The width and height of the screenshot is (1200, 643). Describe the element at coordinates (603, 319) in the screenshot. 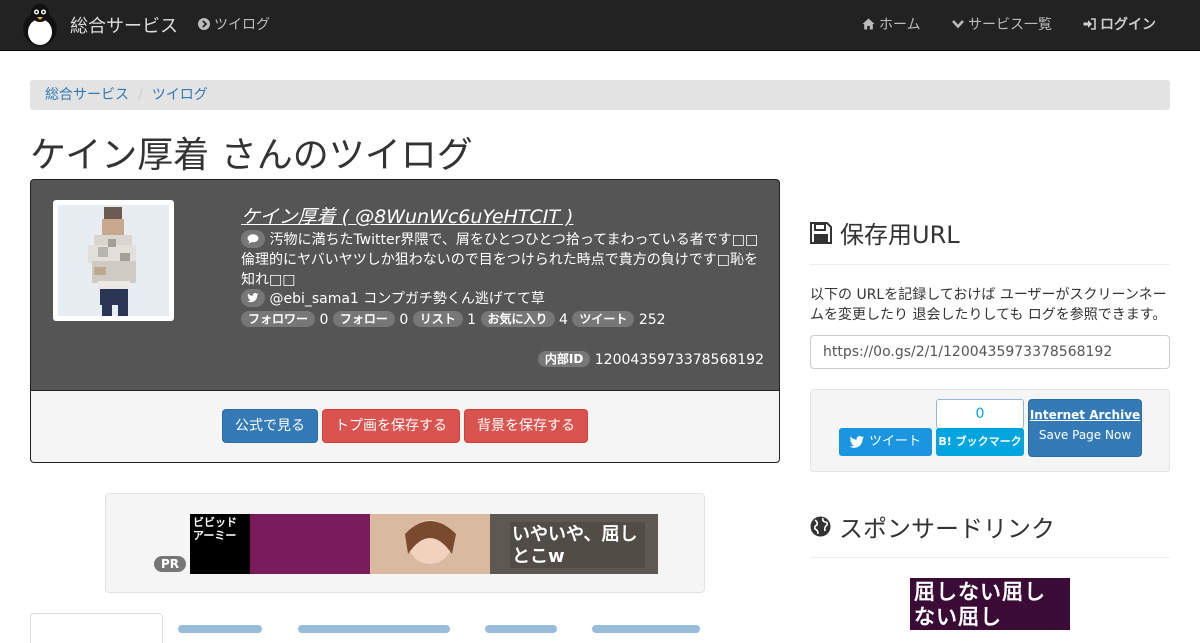

I see `stat-tweets-label: ツイート` at that location.